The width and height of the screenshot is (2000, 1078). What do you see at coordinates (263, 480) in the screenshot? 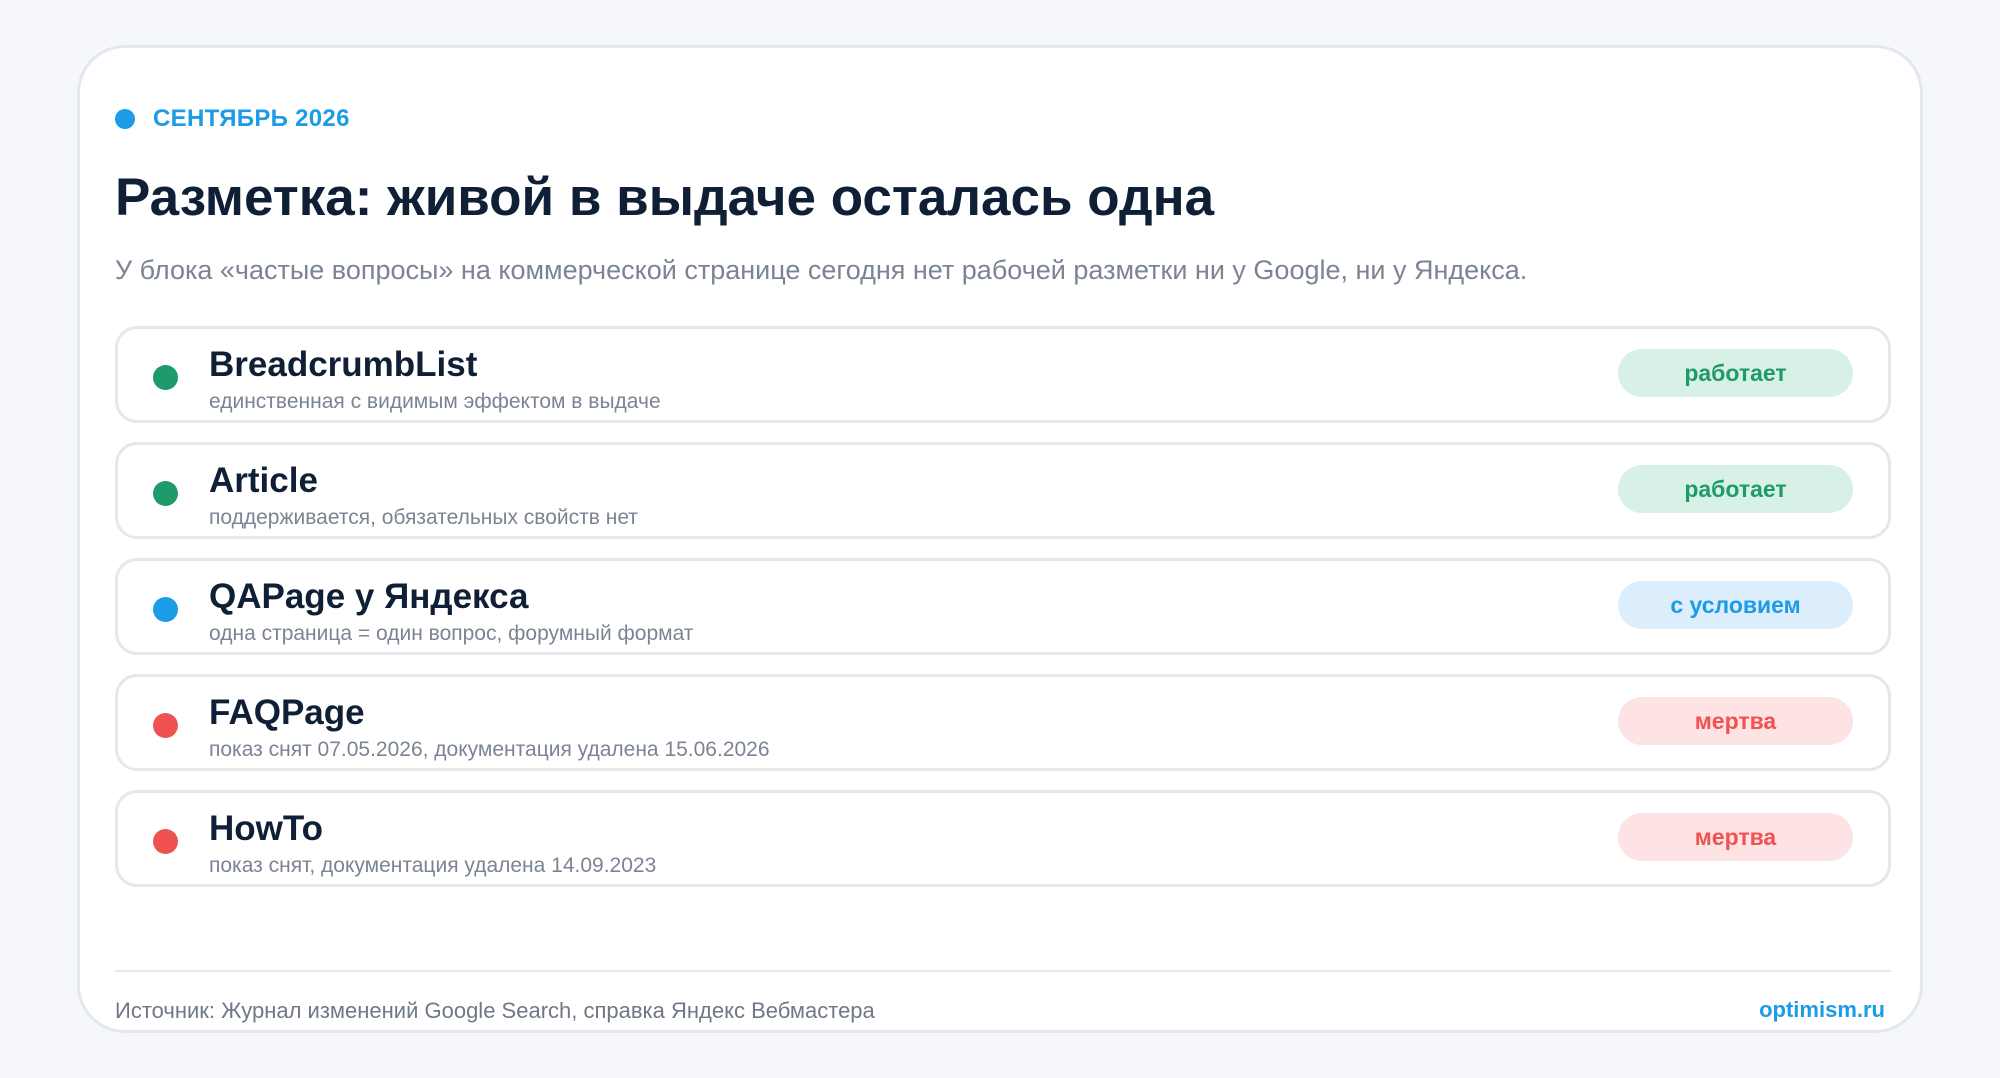
I see `item-title: Article` at bounding box center [263, 480].